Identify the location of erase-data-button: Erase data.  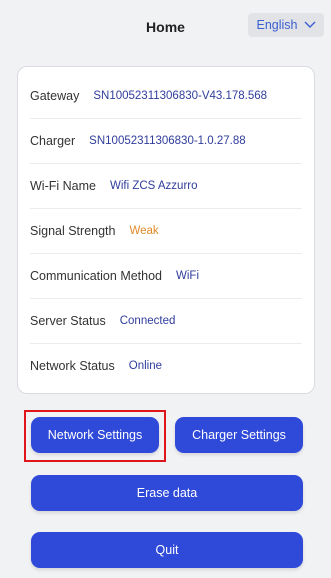
(167, 493).